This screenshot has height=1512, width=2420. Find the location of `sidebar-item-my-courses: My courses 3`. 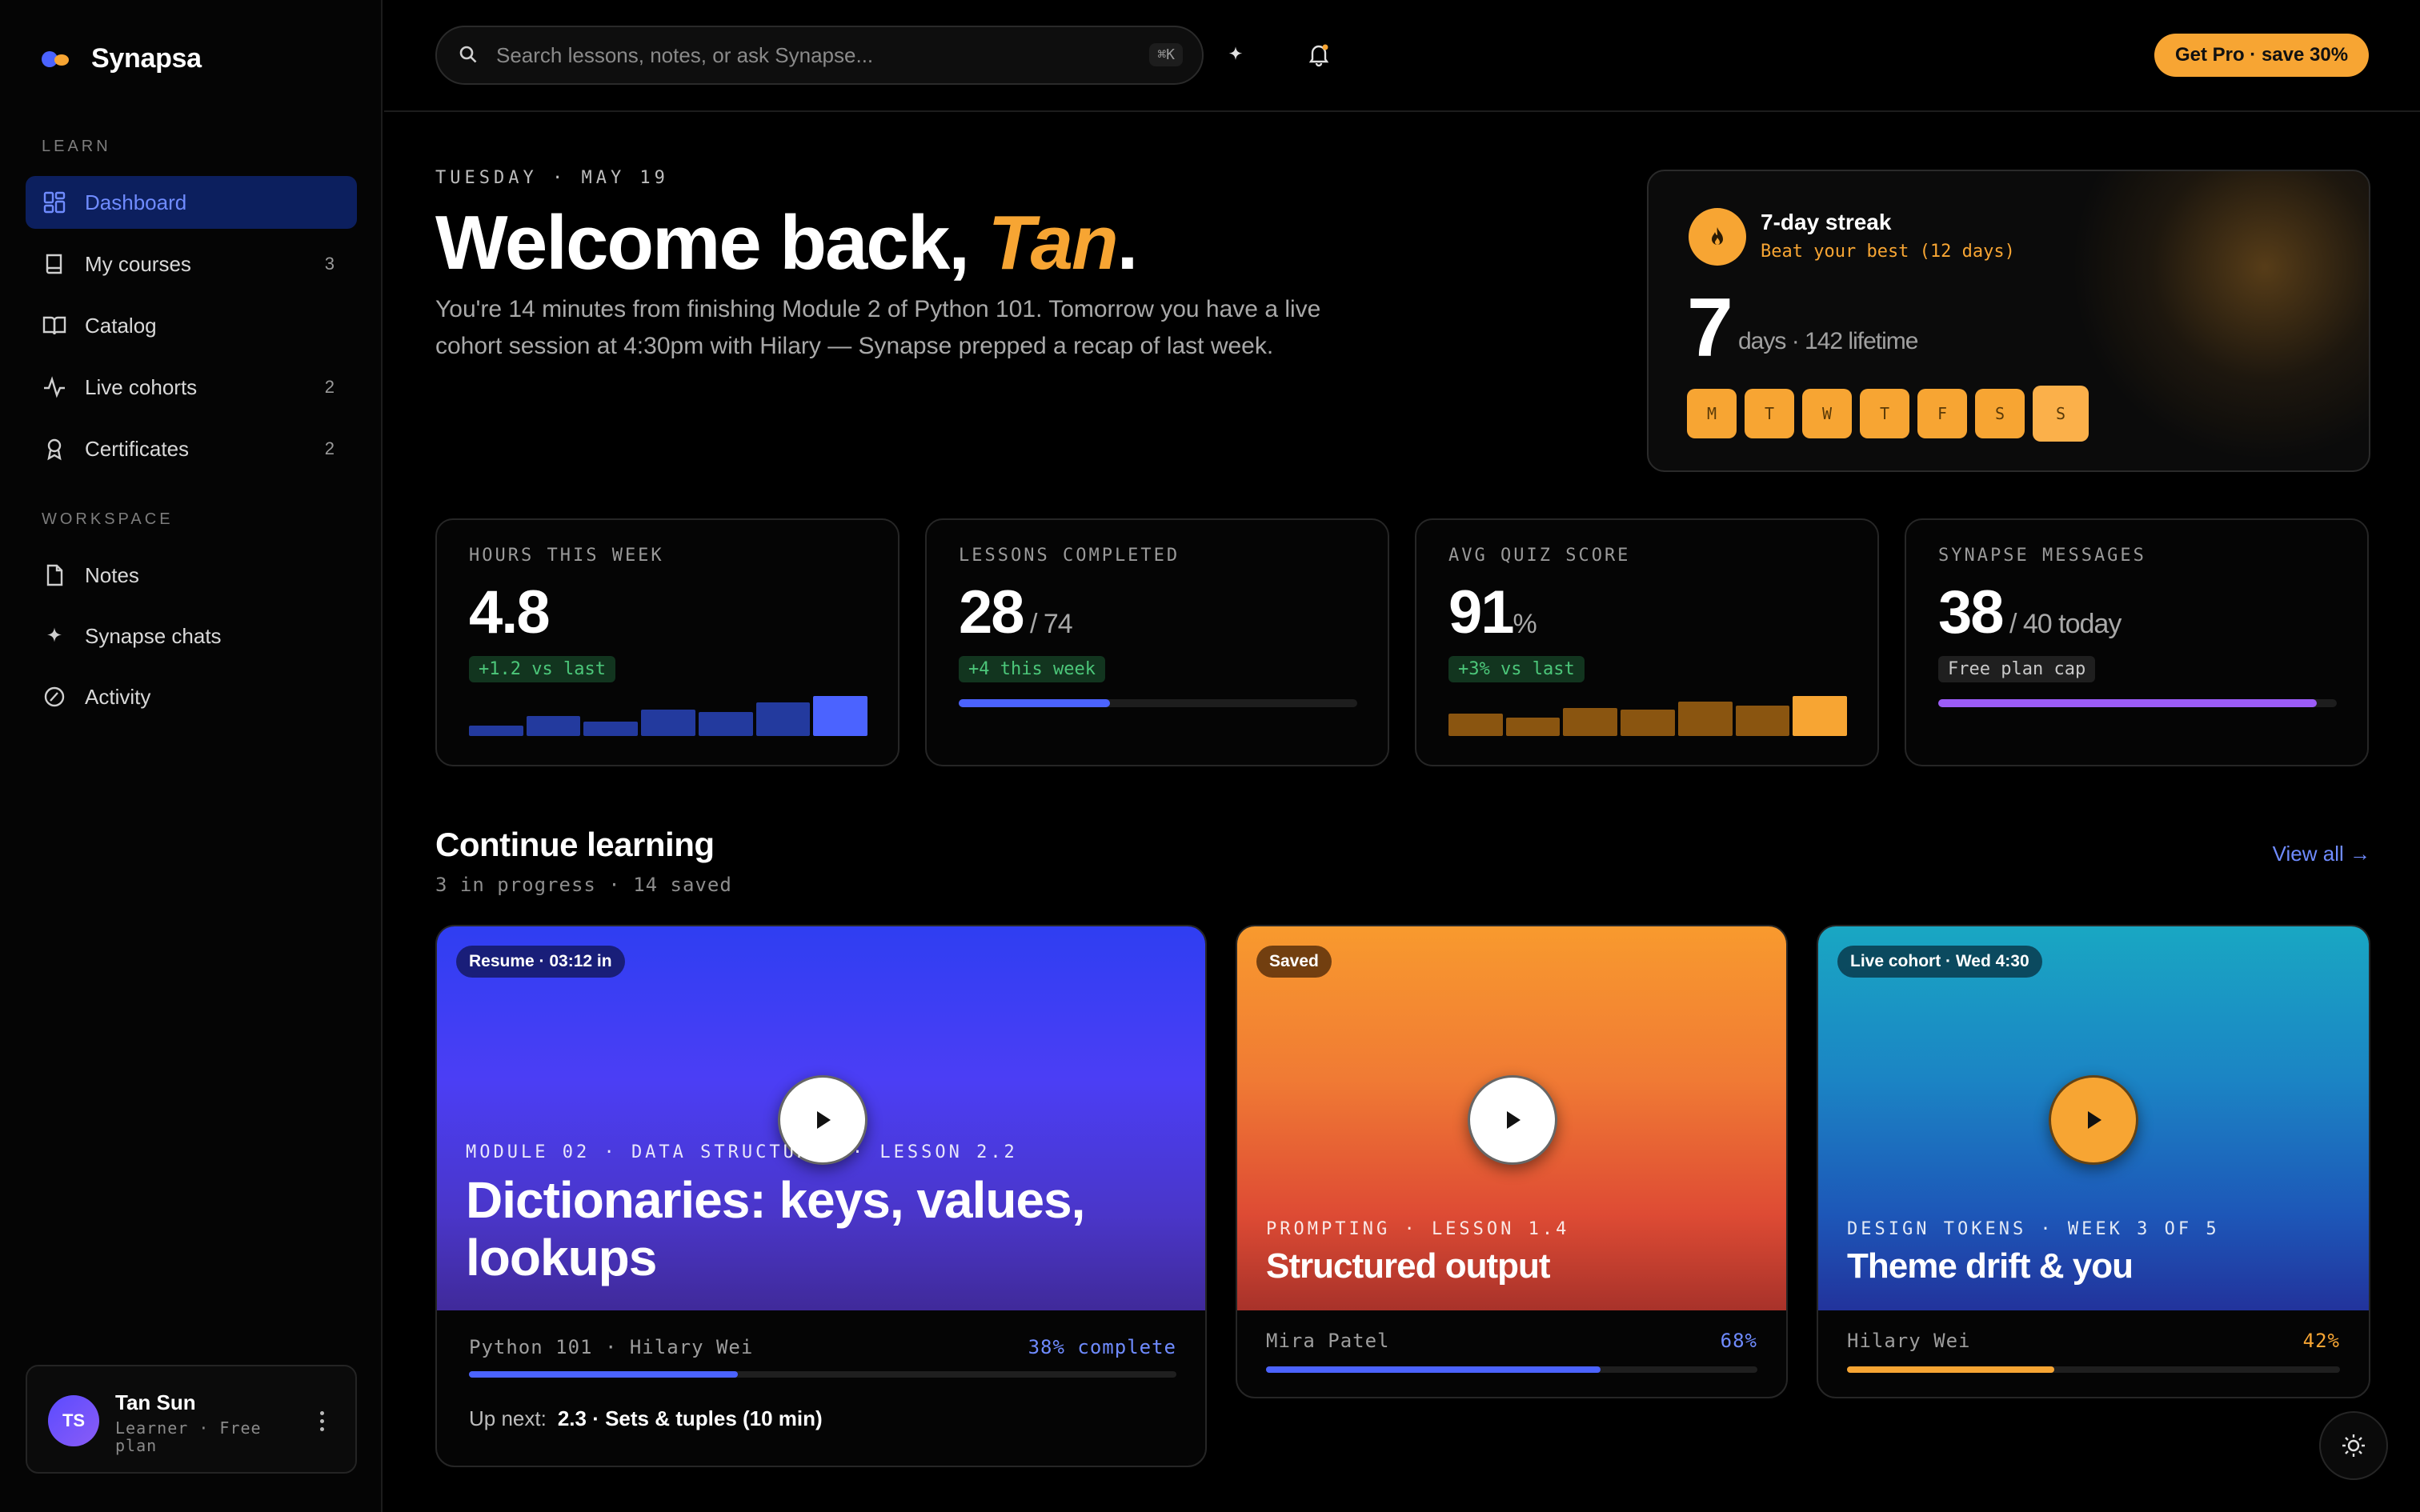

sidebar-item-my-courses: My courses 3 is located at coordinates (191, 264).